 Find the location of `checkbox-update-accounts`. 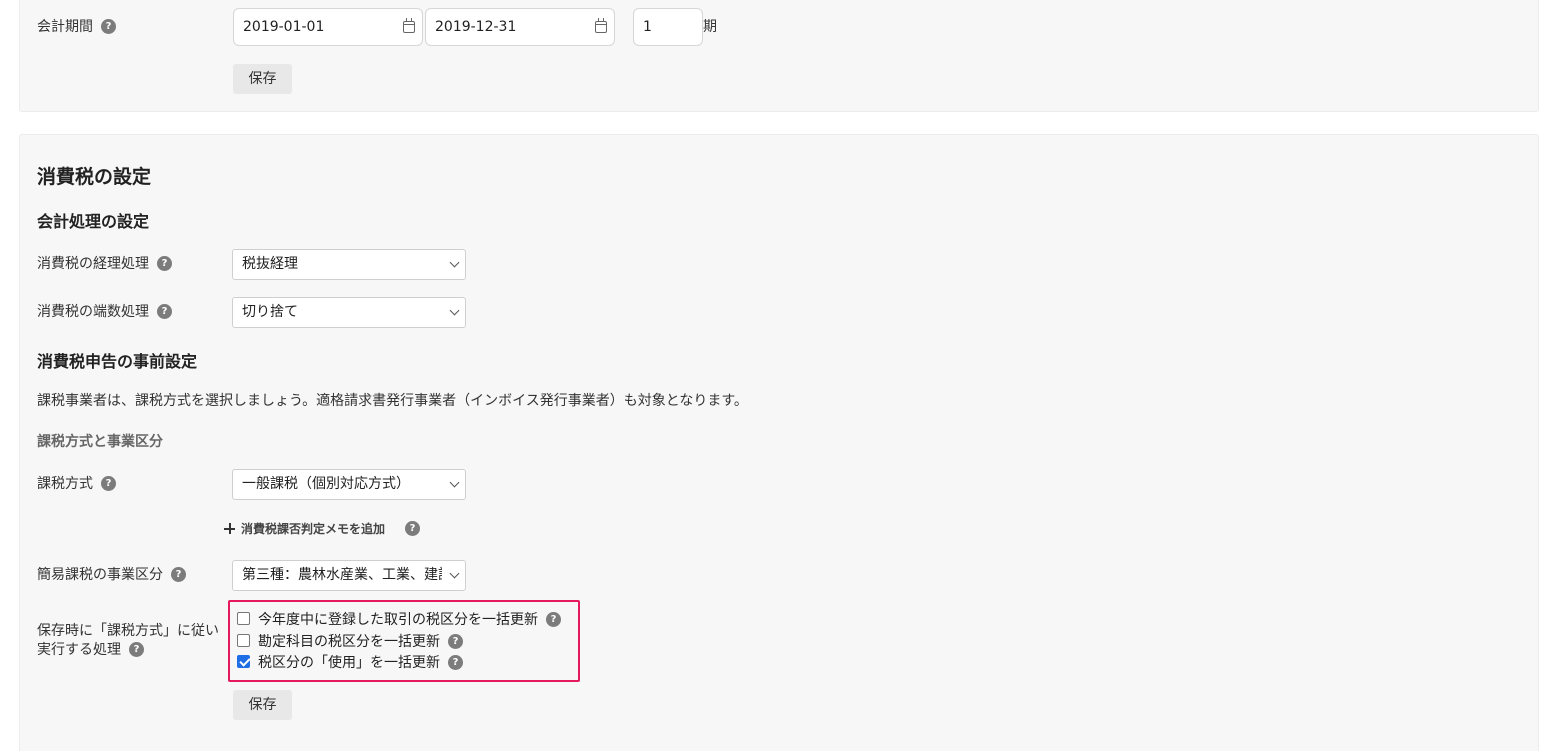

checkbox-update-accounts is located at coordinates (243, 640).